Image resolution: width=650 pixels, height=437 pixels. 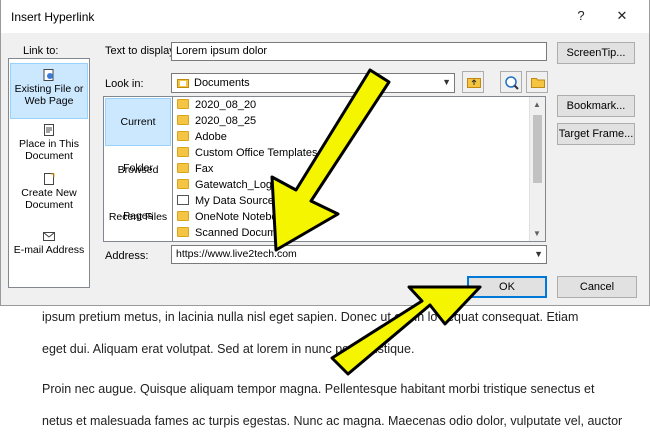 I want to click on arrow-to-address-field, so click(x=330, y=160).